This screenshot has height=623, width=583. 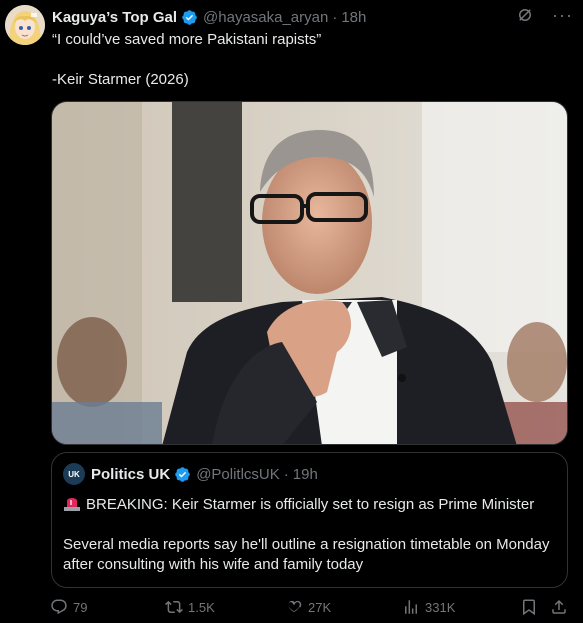 I want to click on share-button, so click(x=561, y=607).